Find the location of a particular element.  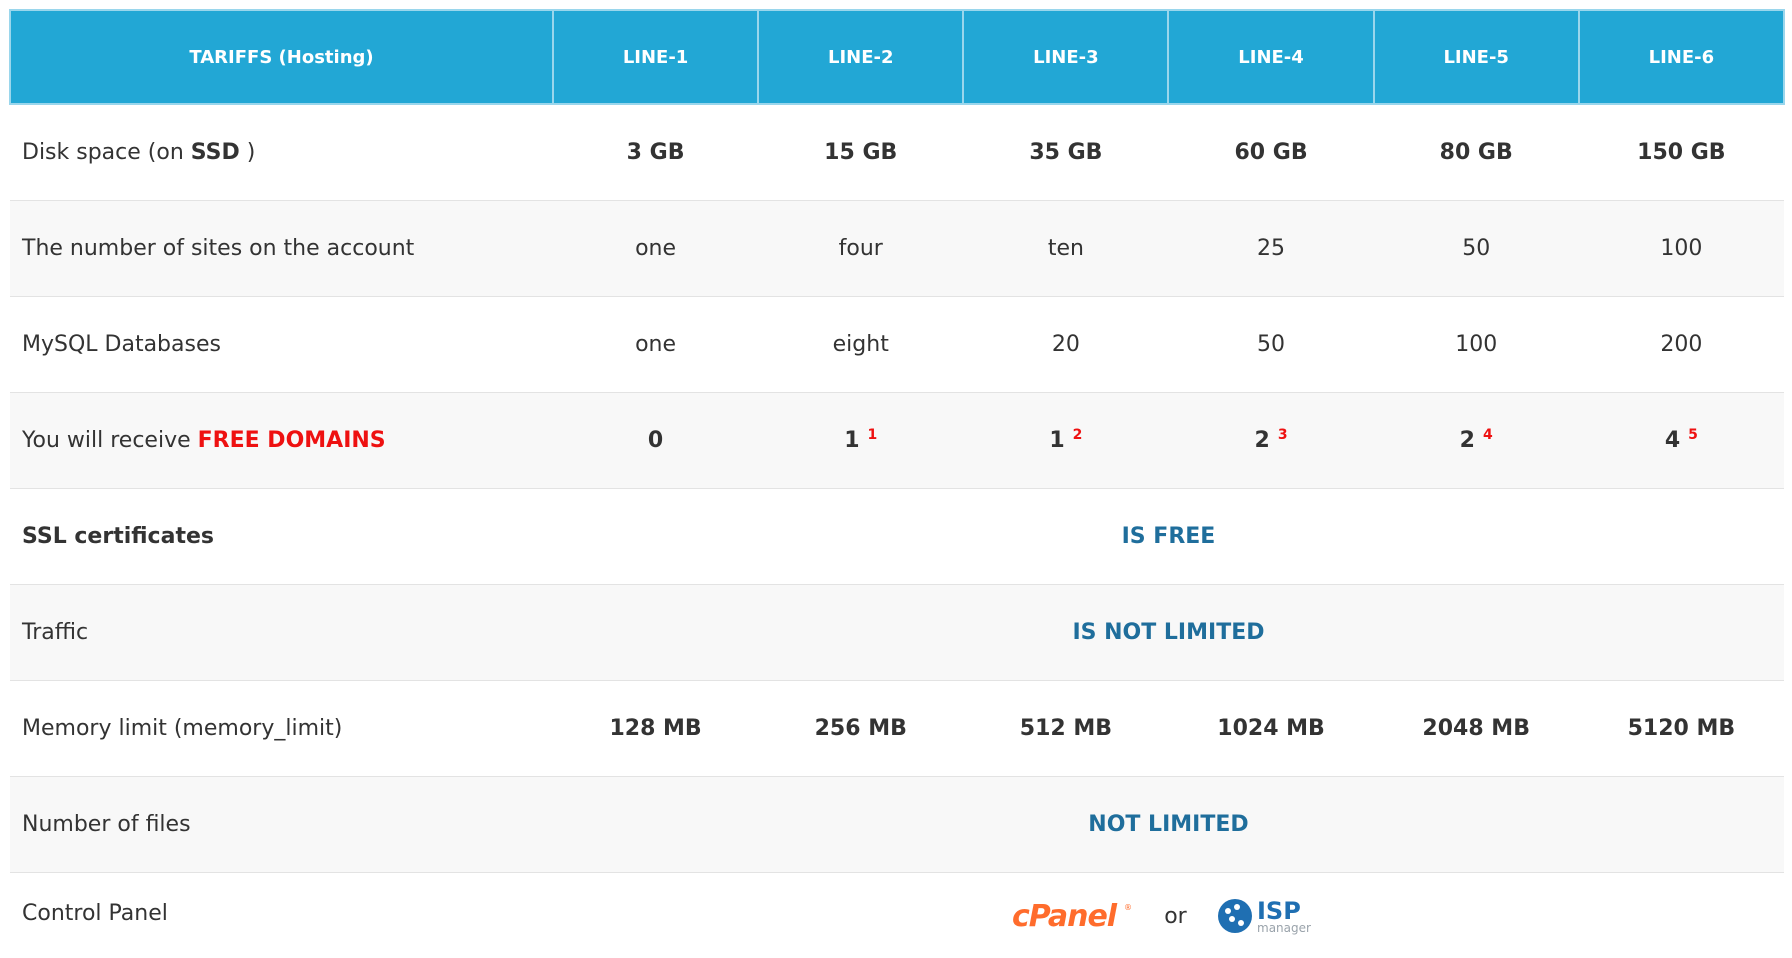

memory-value-line-5: 2048 MB is located at coordinates (1476, 727).